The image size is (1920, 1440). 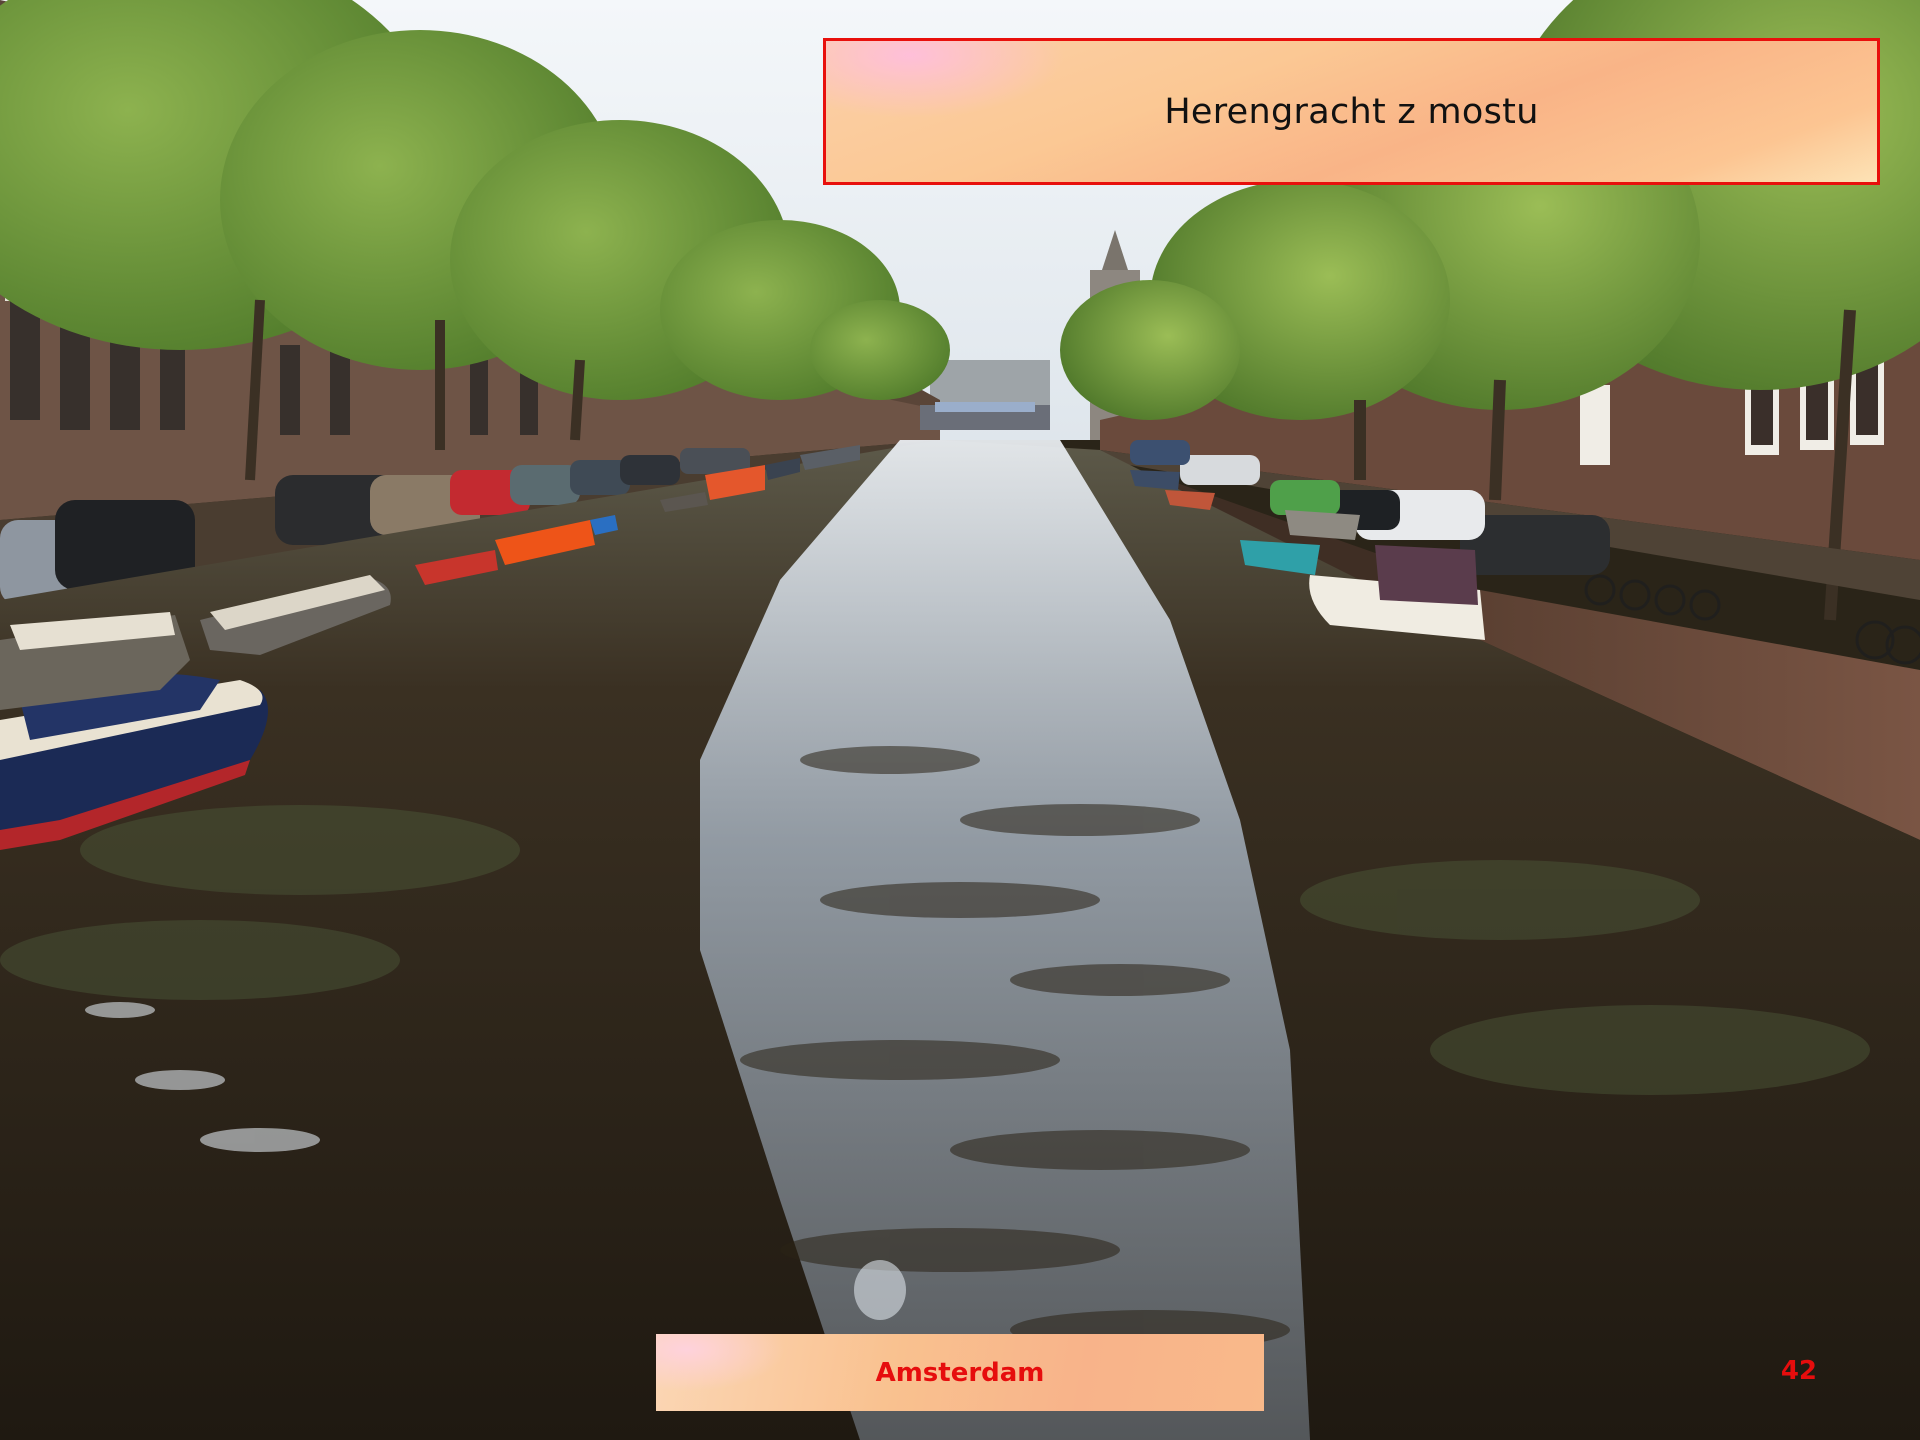 I want to click on slide-title-box: Herengracht z mostu, so click(x=1351, y=111).